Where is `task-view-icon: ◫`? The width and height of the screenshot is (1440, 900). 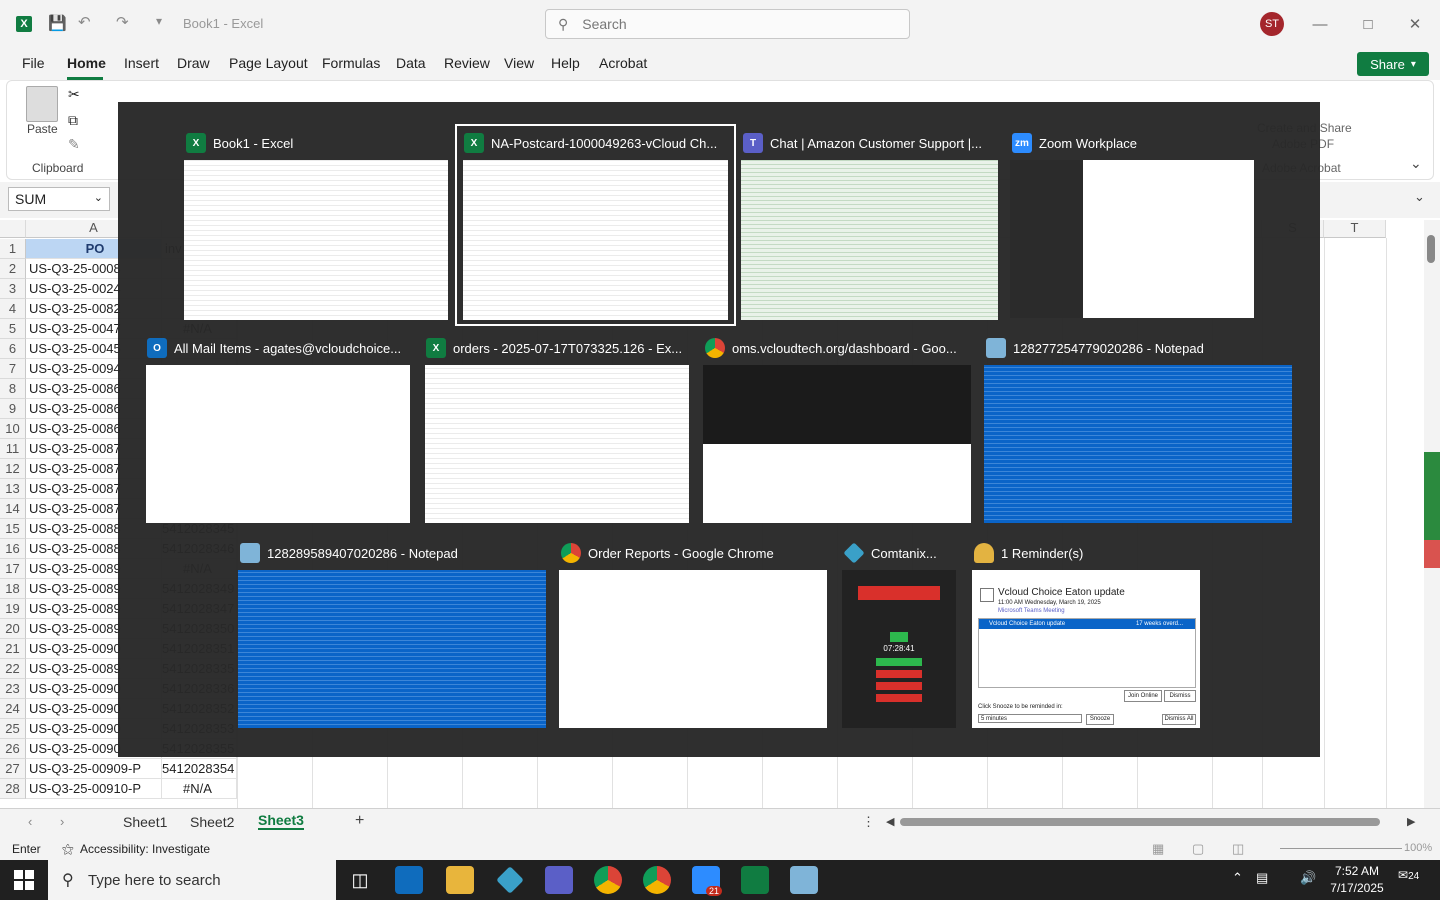 task-view-icon: ◫ is located at coordinates (360, 880).